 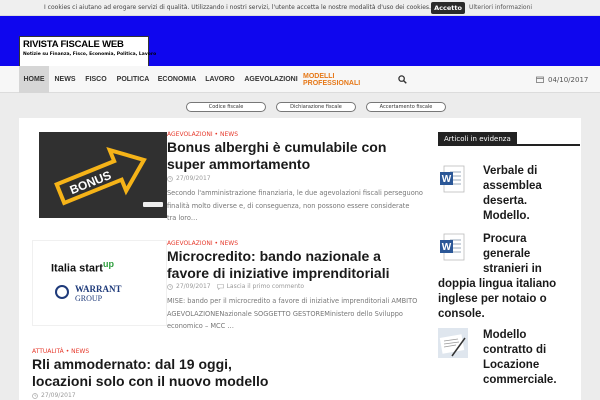 I want to click on tag-codice-fiscale: Codice fiscale, so click(x=226, y=107).